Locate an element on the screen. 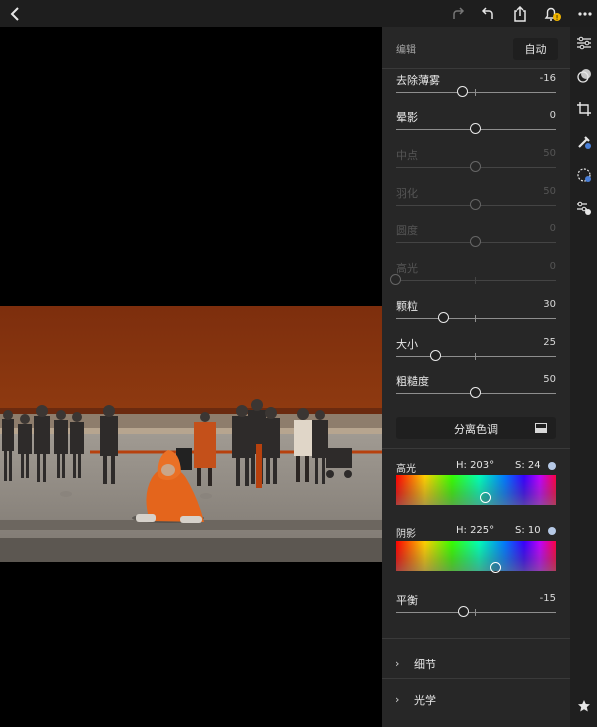 The width and height of the screenshot is (597, 727). highlights-picker-knob is located at coordinates (486, 497).